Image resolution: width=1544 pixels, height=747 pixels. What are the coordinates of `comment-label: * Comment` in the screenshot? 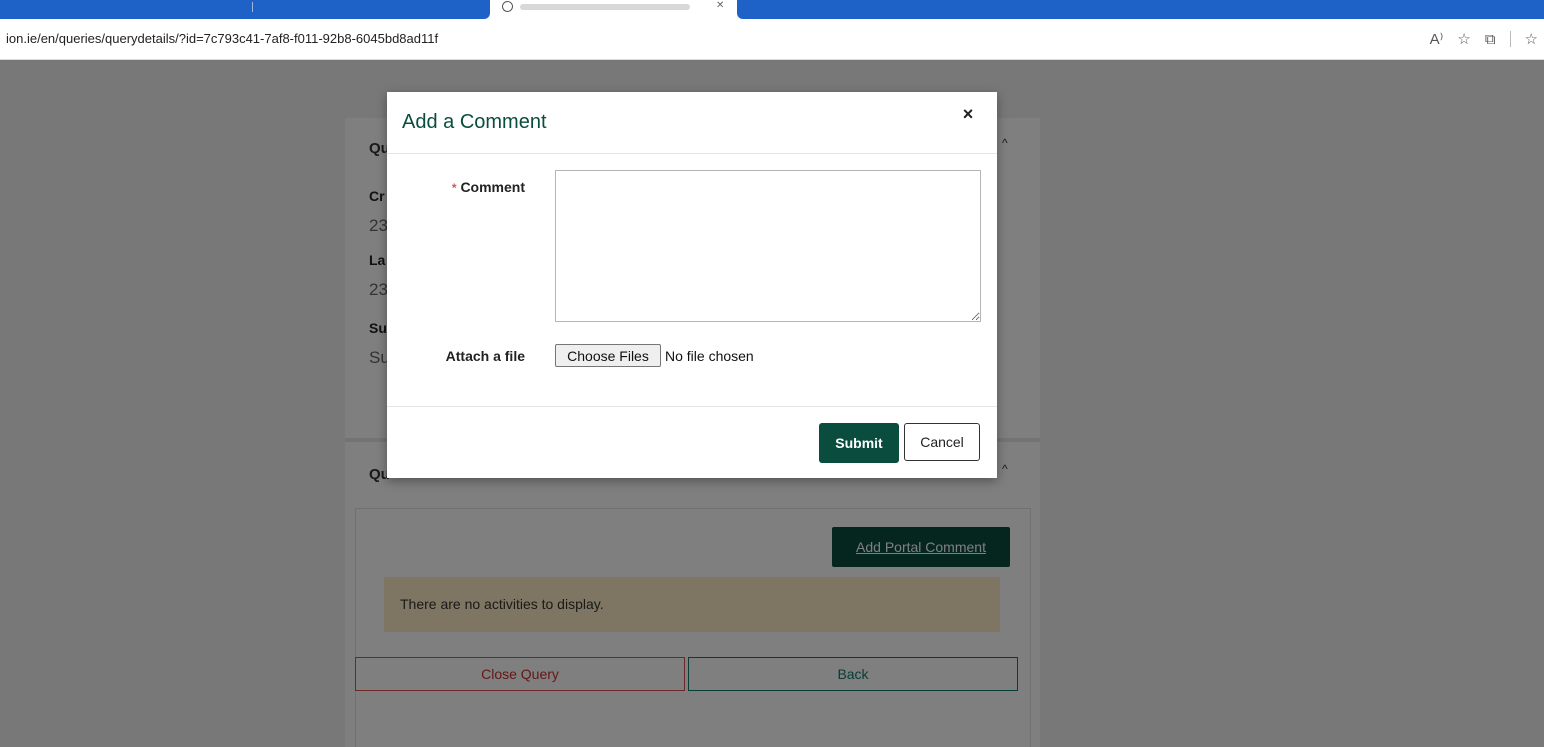 It's located at (477, 187).